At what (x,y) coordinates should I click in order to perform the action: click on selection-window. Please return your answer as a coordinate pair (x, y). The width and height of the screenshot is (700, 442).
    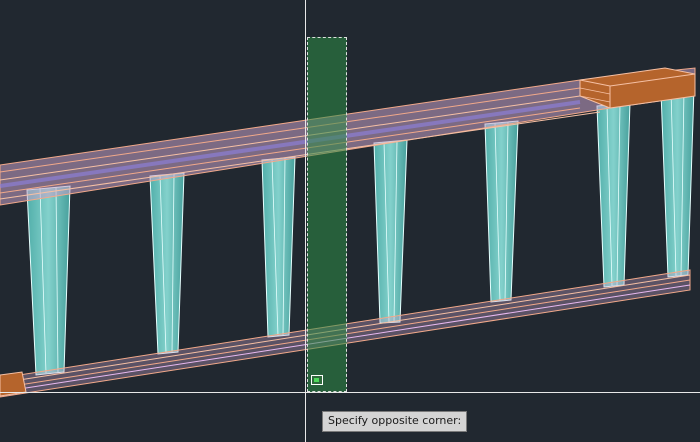
    Looking at the image, I should click on (327, 214).